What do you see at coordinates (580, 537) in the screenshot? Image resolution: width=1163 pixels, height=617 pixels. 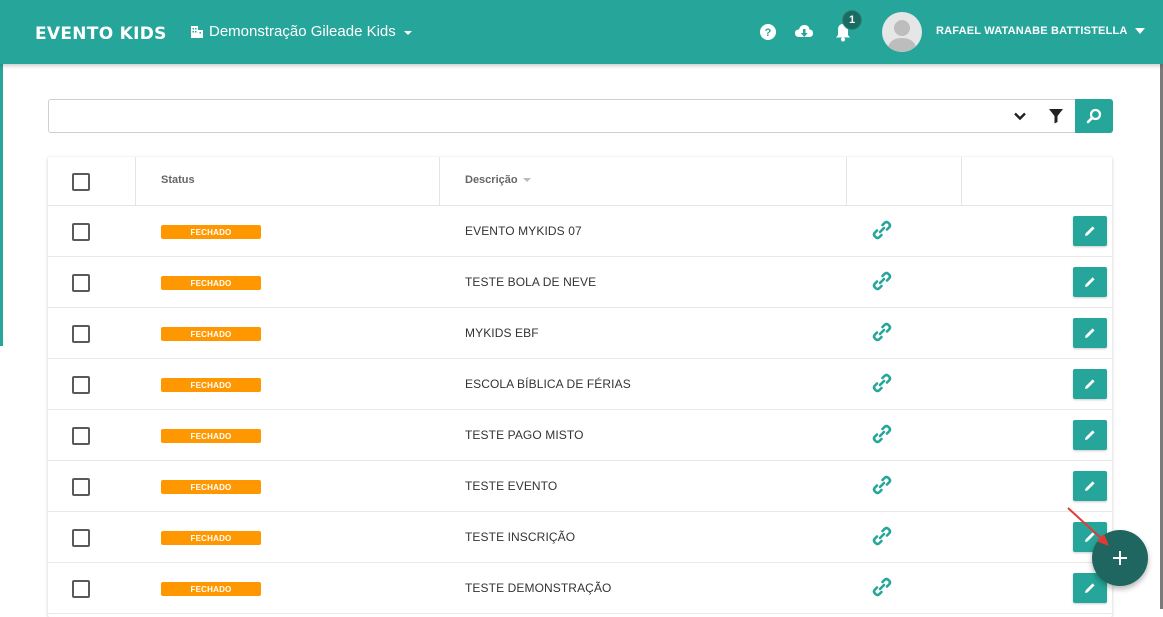 I see `table-row: FECHADO TESTE INSCRIÇÃO` at bounding box center [580, 537].